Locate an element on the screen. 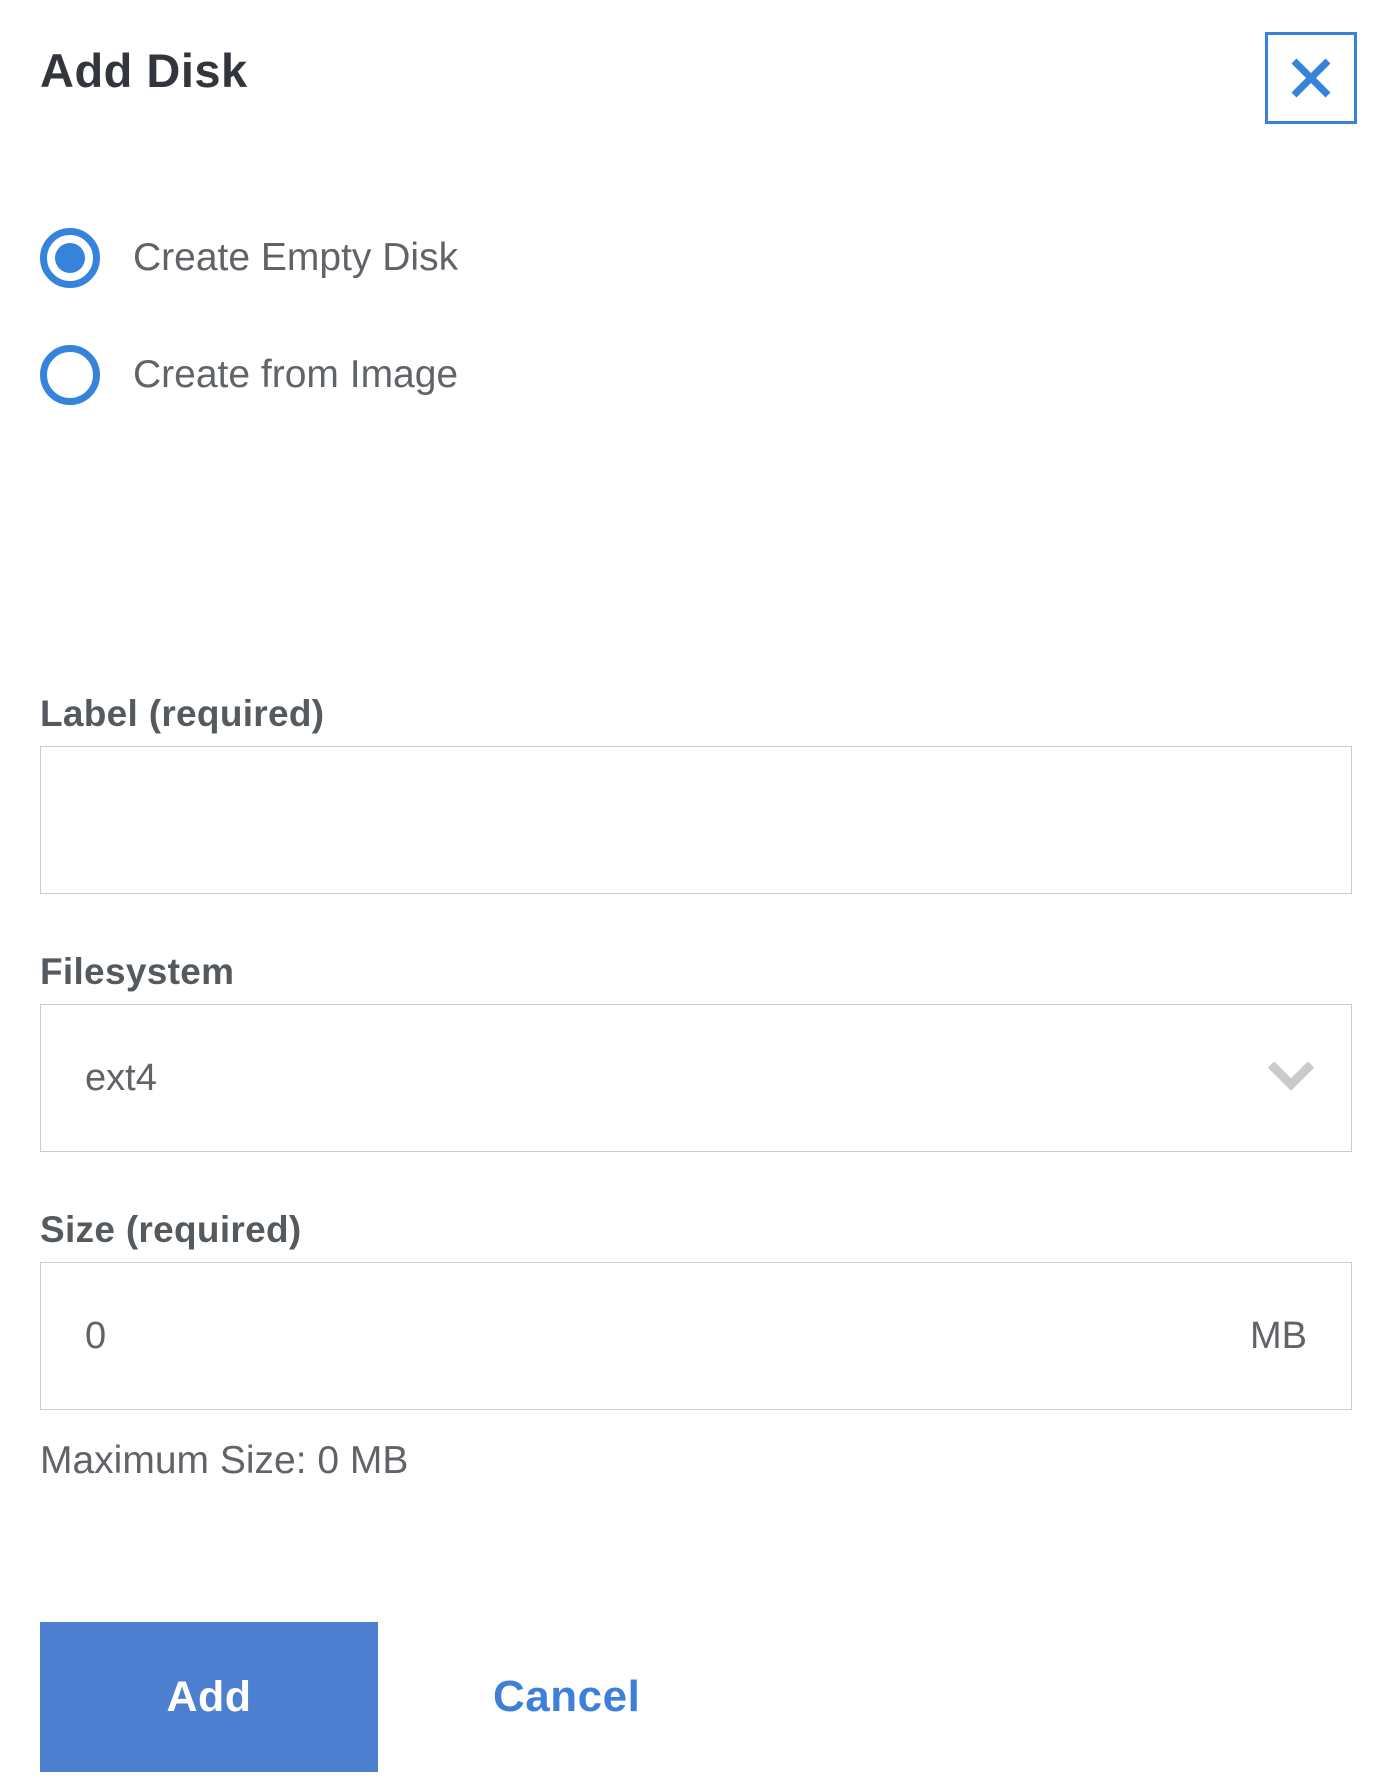 This screenshot has width=1388, height=1792. size-field-group: Size (required) MB Maximum Size: 0 MB is located at coordinates (696, 1345).